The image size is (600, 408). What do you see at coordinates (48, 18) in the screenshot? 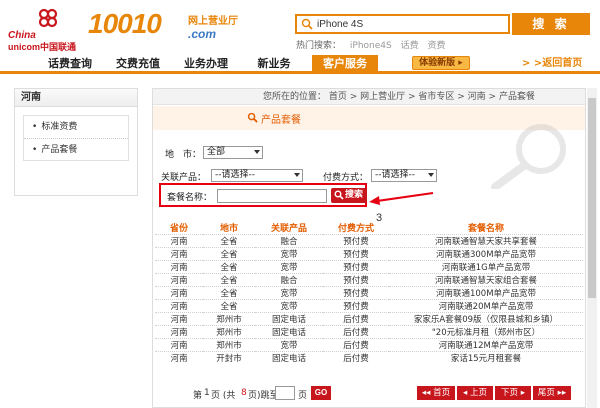
I see `unicom-knot-icon` at bounding box center [48, 18].